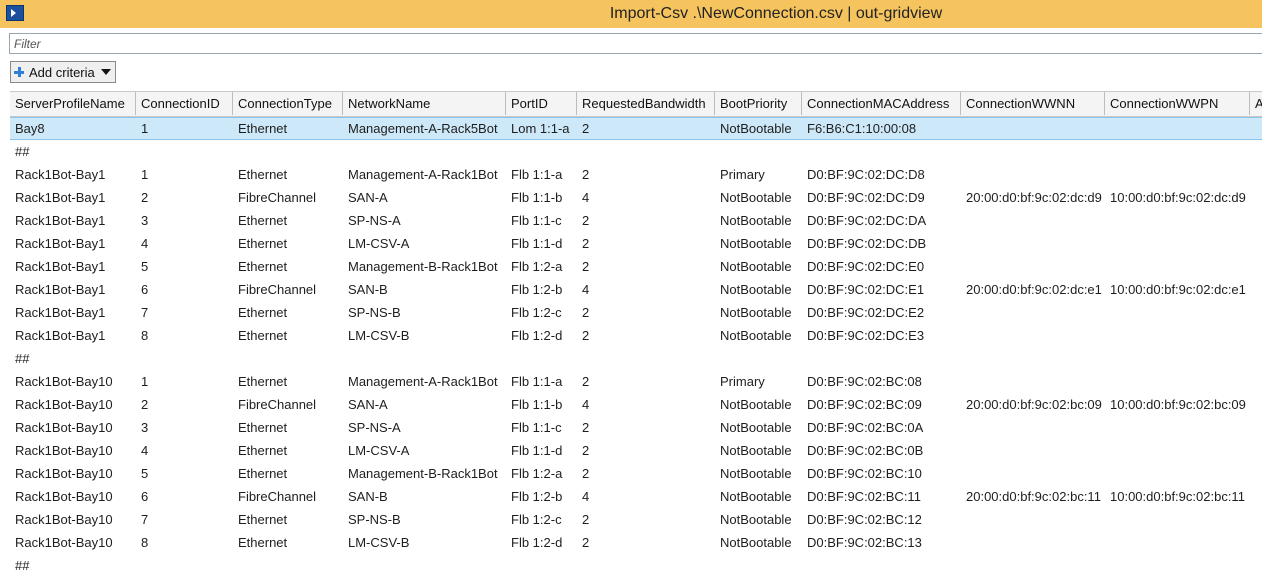 This screenshot has height=573, width=1262. Describe the element at coordinates (646, 103) in the screenshot. I see `column-header: RequestedBandwidth` at that location.